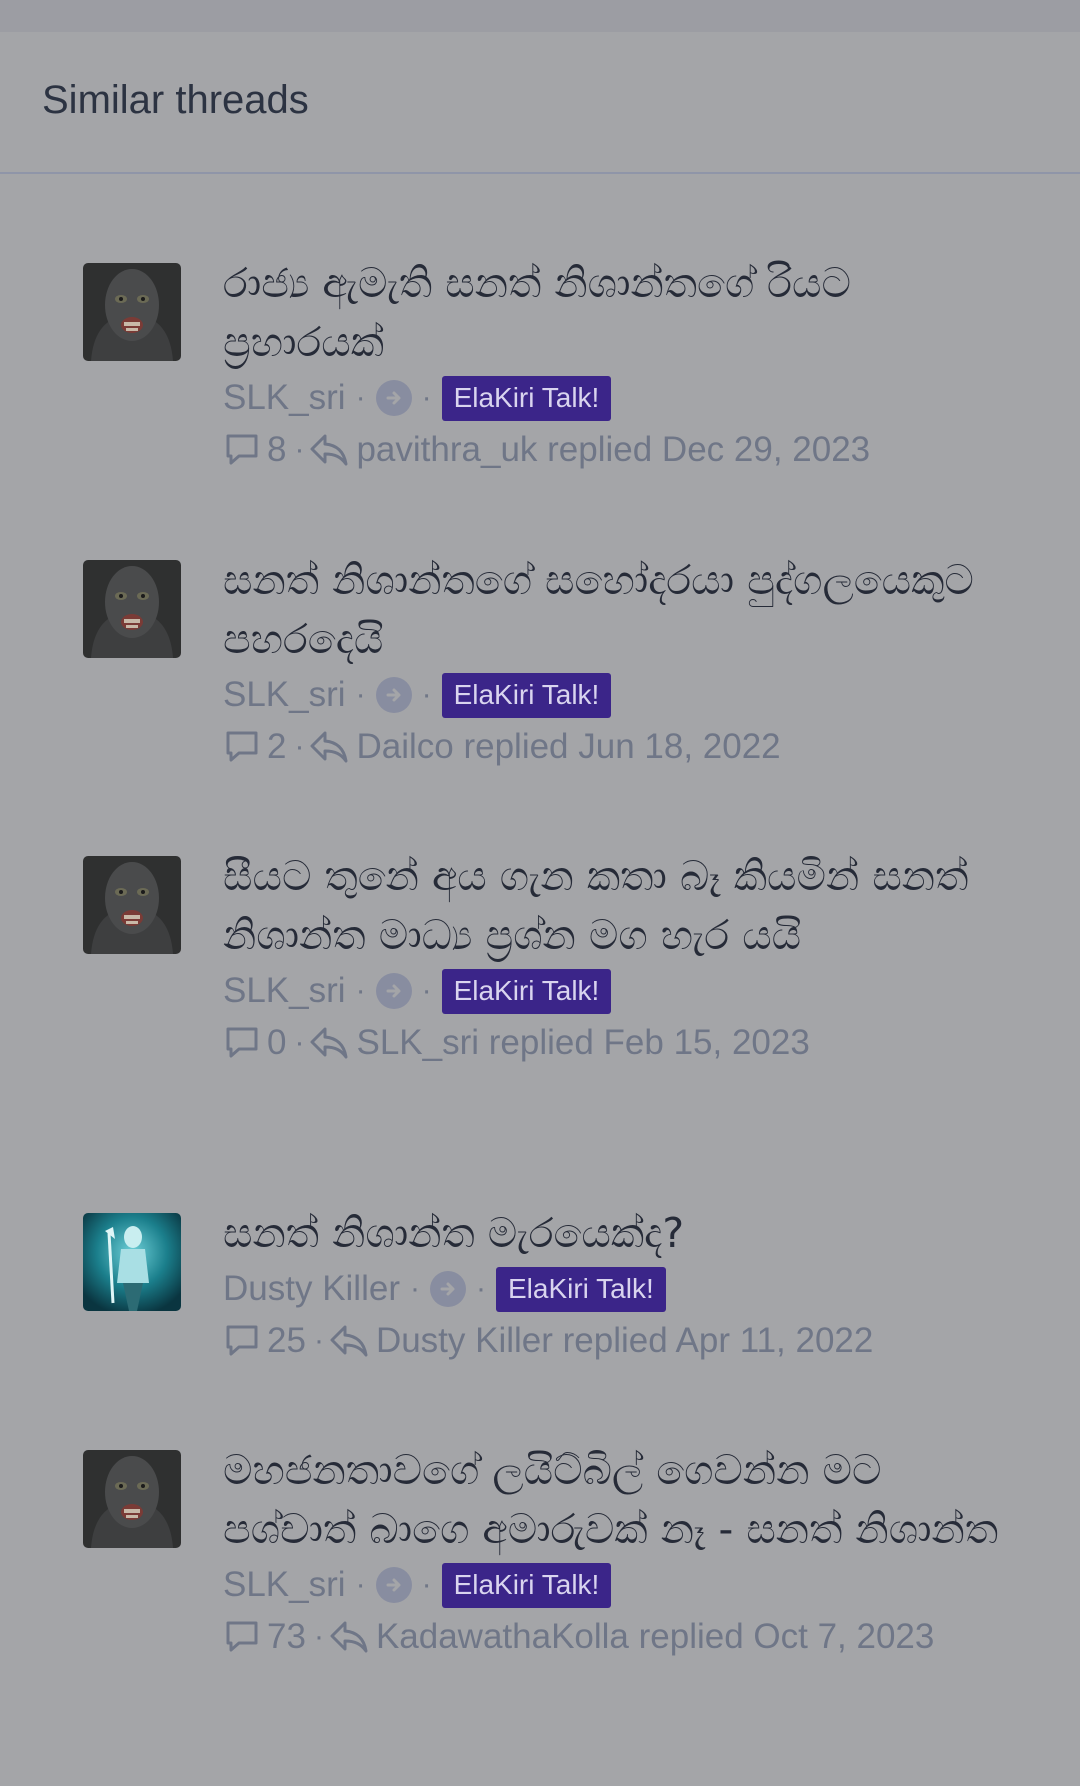 The image size is (1080, 1786). What do you see at coordinates (277, 746) in the screenshot?
I see `reply-count: 2` at bounding box center [277, 746].